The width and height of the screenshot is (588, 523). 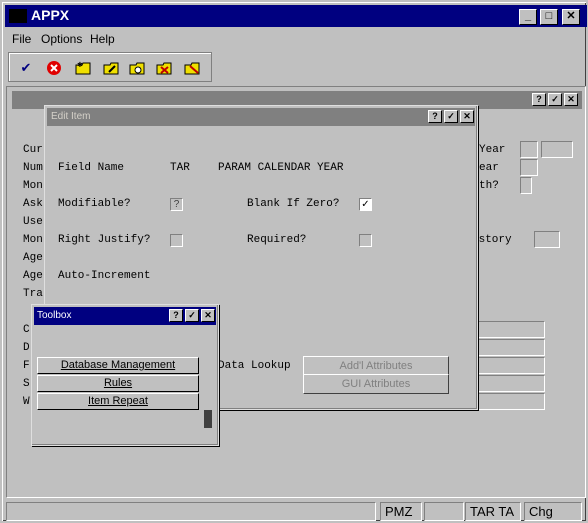 What do you see at coordinates (104, 240) in the screenshot?
I see `right-justify-label: Right Justify?` at bounding box center [104, 240].